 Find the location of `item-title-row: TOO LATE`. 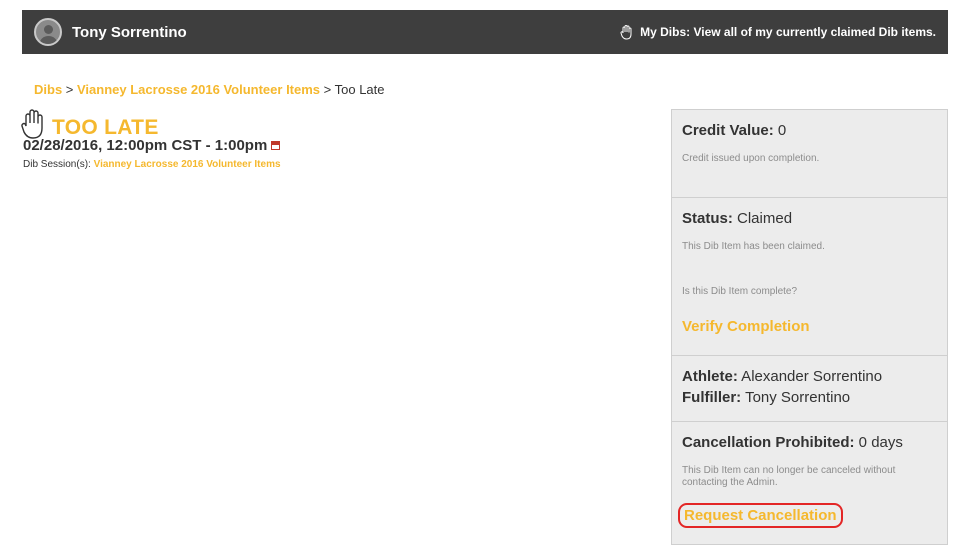

item-title-row: TOO LATE is located at coordinates (89, 124).